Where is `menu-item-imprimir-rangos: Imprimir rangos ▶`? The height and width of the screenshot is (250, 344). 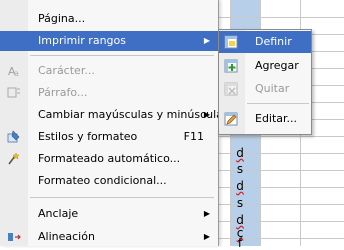 menu-item-imprimir-rangos: Imprimir rangos ▶ is located at coordinates (109, 41).